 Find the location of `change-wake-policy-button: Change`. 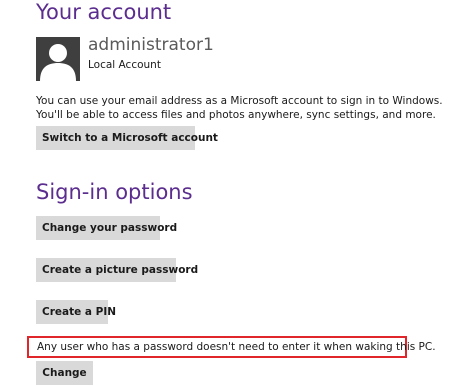

change-wake-policy-button: Change is located at coordinates (64, 373).